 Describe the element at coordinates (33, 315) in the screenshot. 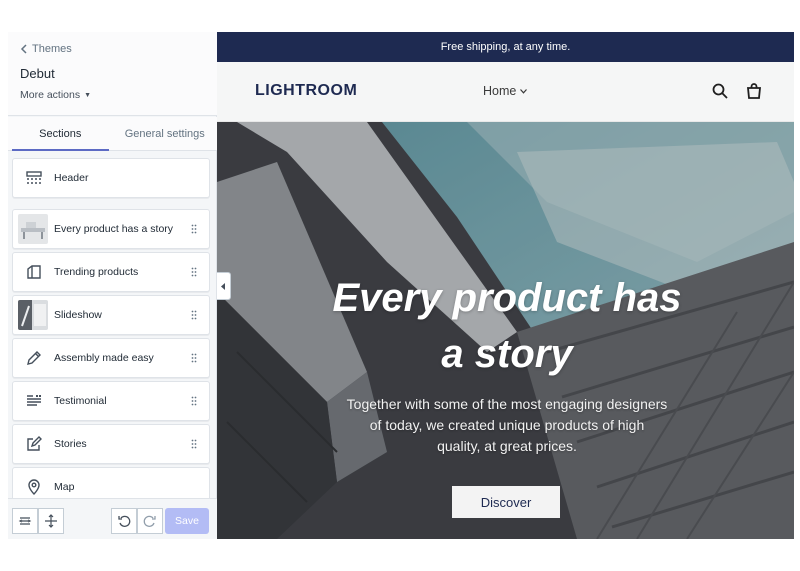

I see `section-thumbnail-slideshow` at that location.